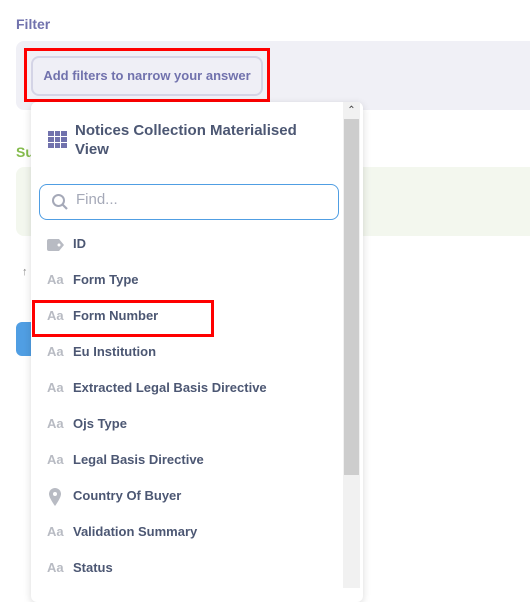 Image resolution: width=530 pixels, height=602 pixels. I want to click on column-item: Aa Extracted Legal Basis Directive, so click(187, 389).